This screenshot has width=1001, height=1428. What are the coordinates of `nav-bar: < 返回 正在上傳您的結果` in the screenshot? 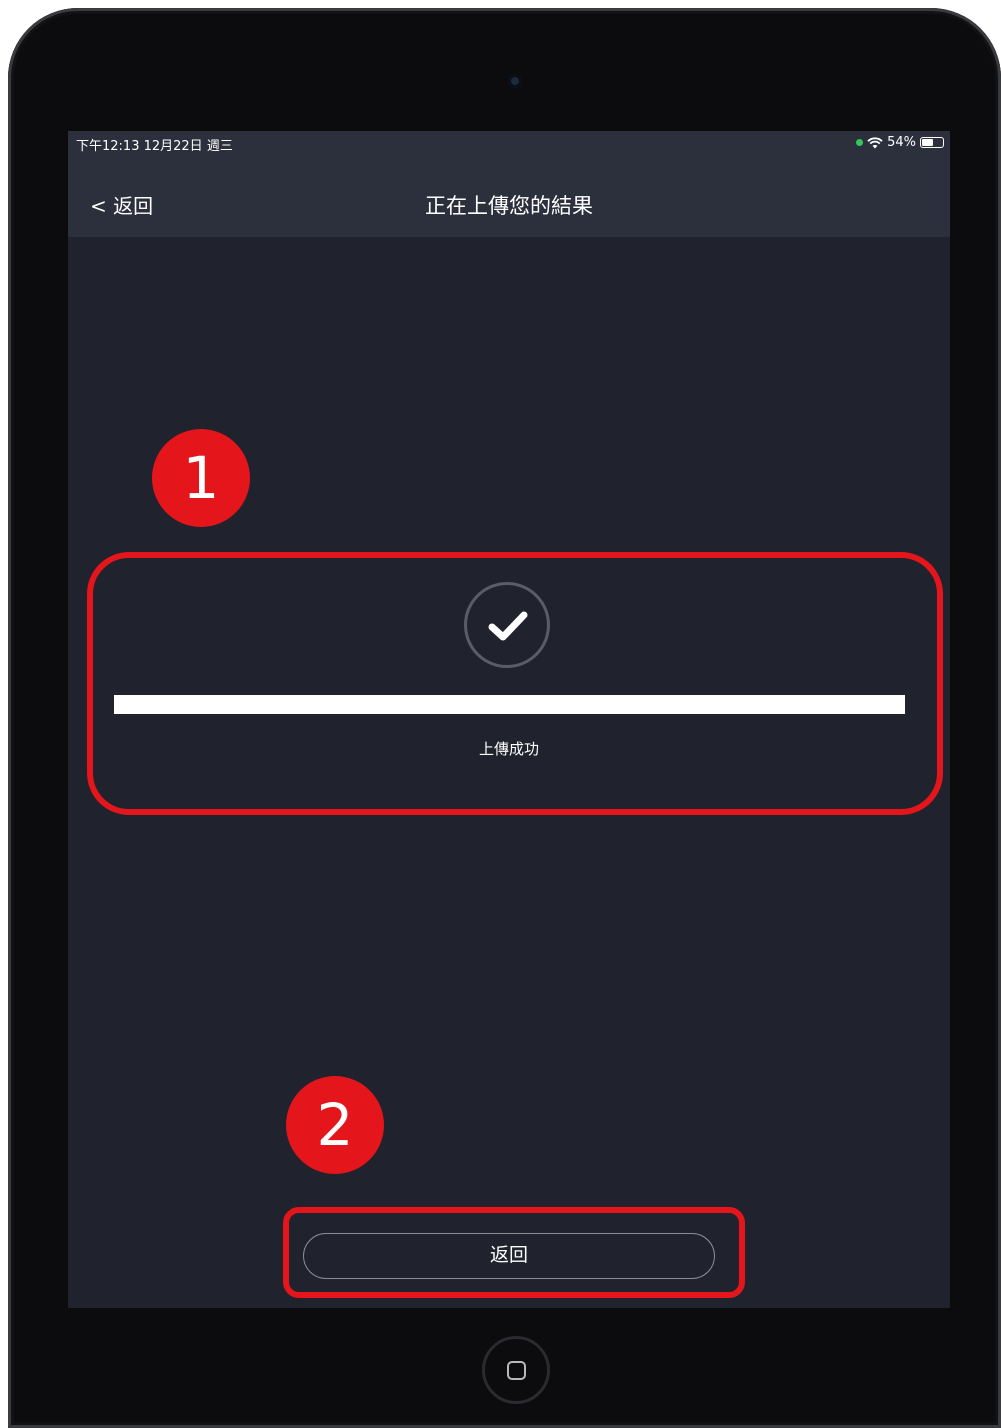 It's located at (509, 196).